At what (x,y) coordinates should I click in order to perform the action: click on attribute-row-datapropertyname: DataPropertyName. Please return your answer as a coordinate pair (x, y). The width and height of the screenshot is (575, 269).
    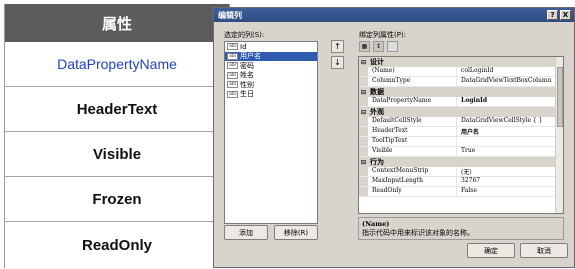
    Looking at the image, I should click on (117, 64).